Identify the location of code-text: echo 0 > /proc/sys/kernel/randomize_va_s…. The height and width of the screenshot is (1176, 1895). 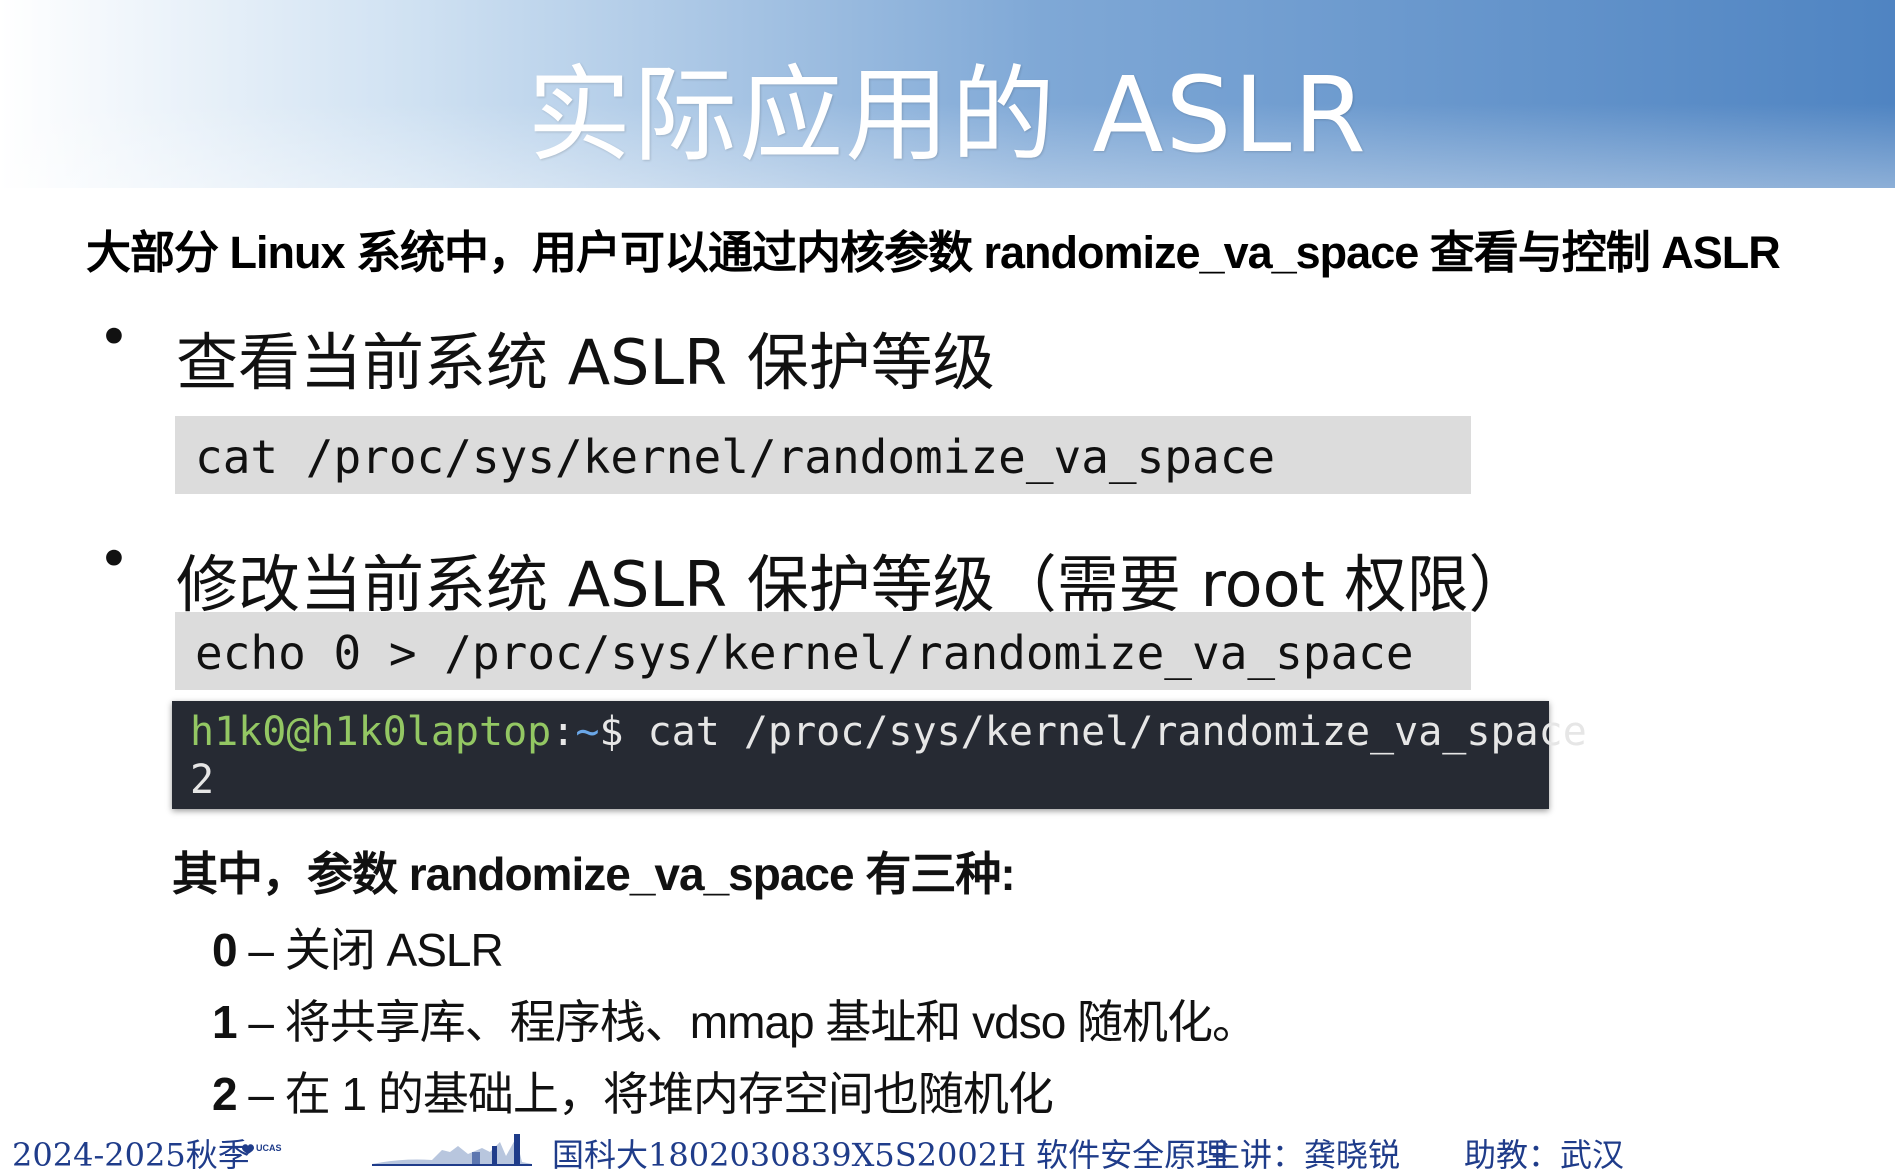
(804, 653).